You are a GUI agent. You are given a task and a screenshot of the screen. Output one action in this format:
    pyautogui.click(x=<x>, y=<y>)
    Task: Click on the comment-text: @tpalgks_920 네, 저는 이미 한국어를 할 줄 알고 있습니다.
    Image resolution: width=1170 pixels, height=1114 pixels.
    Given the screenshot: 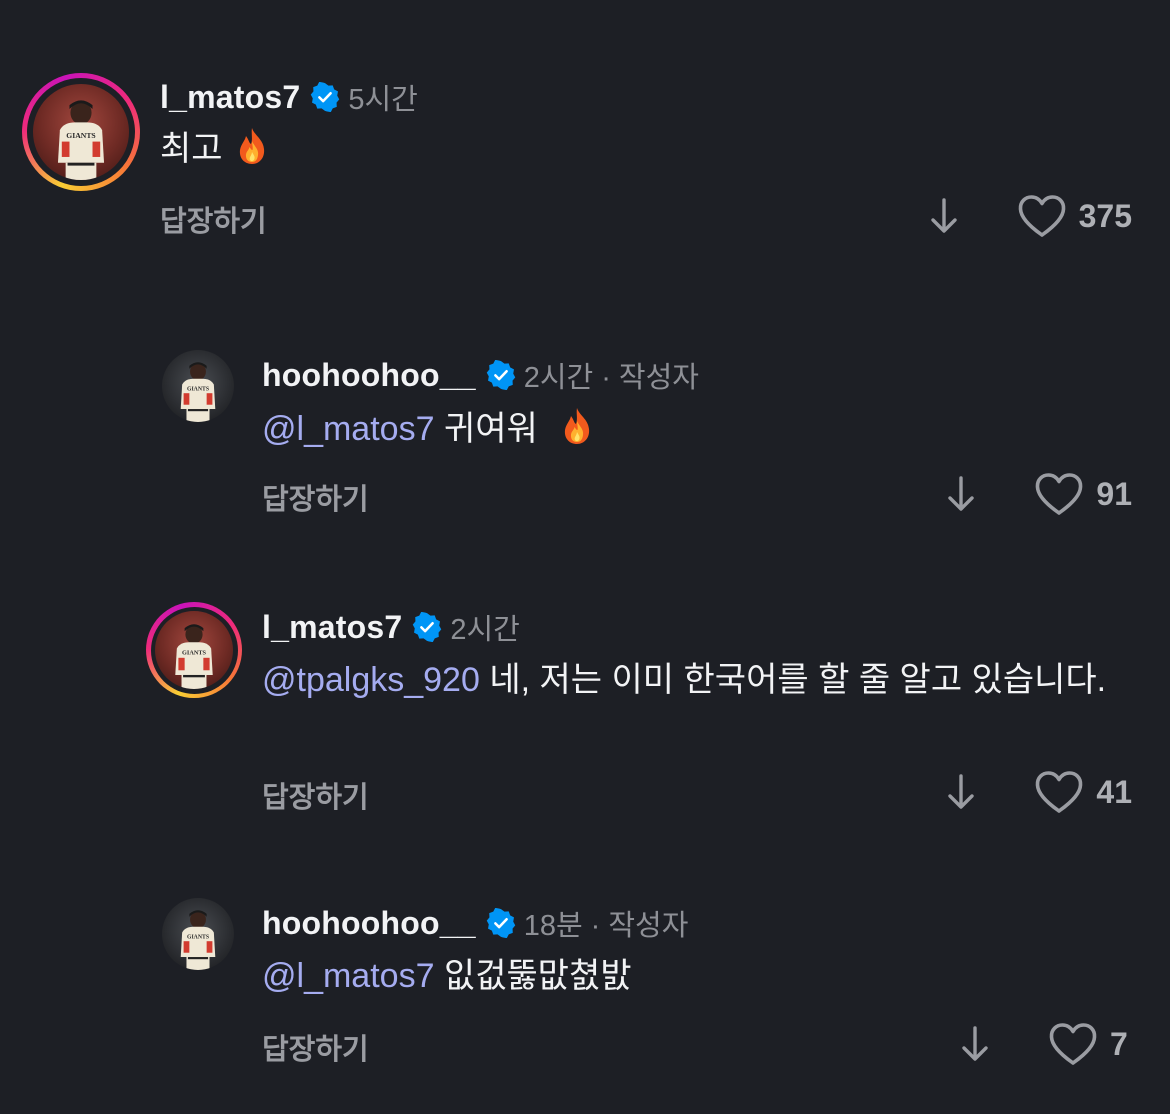 What is the action you would take?
    pyautogui.click(x=697, y=680)
    